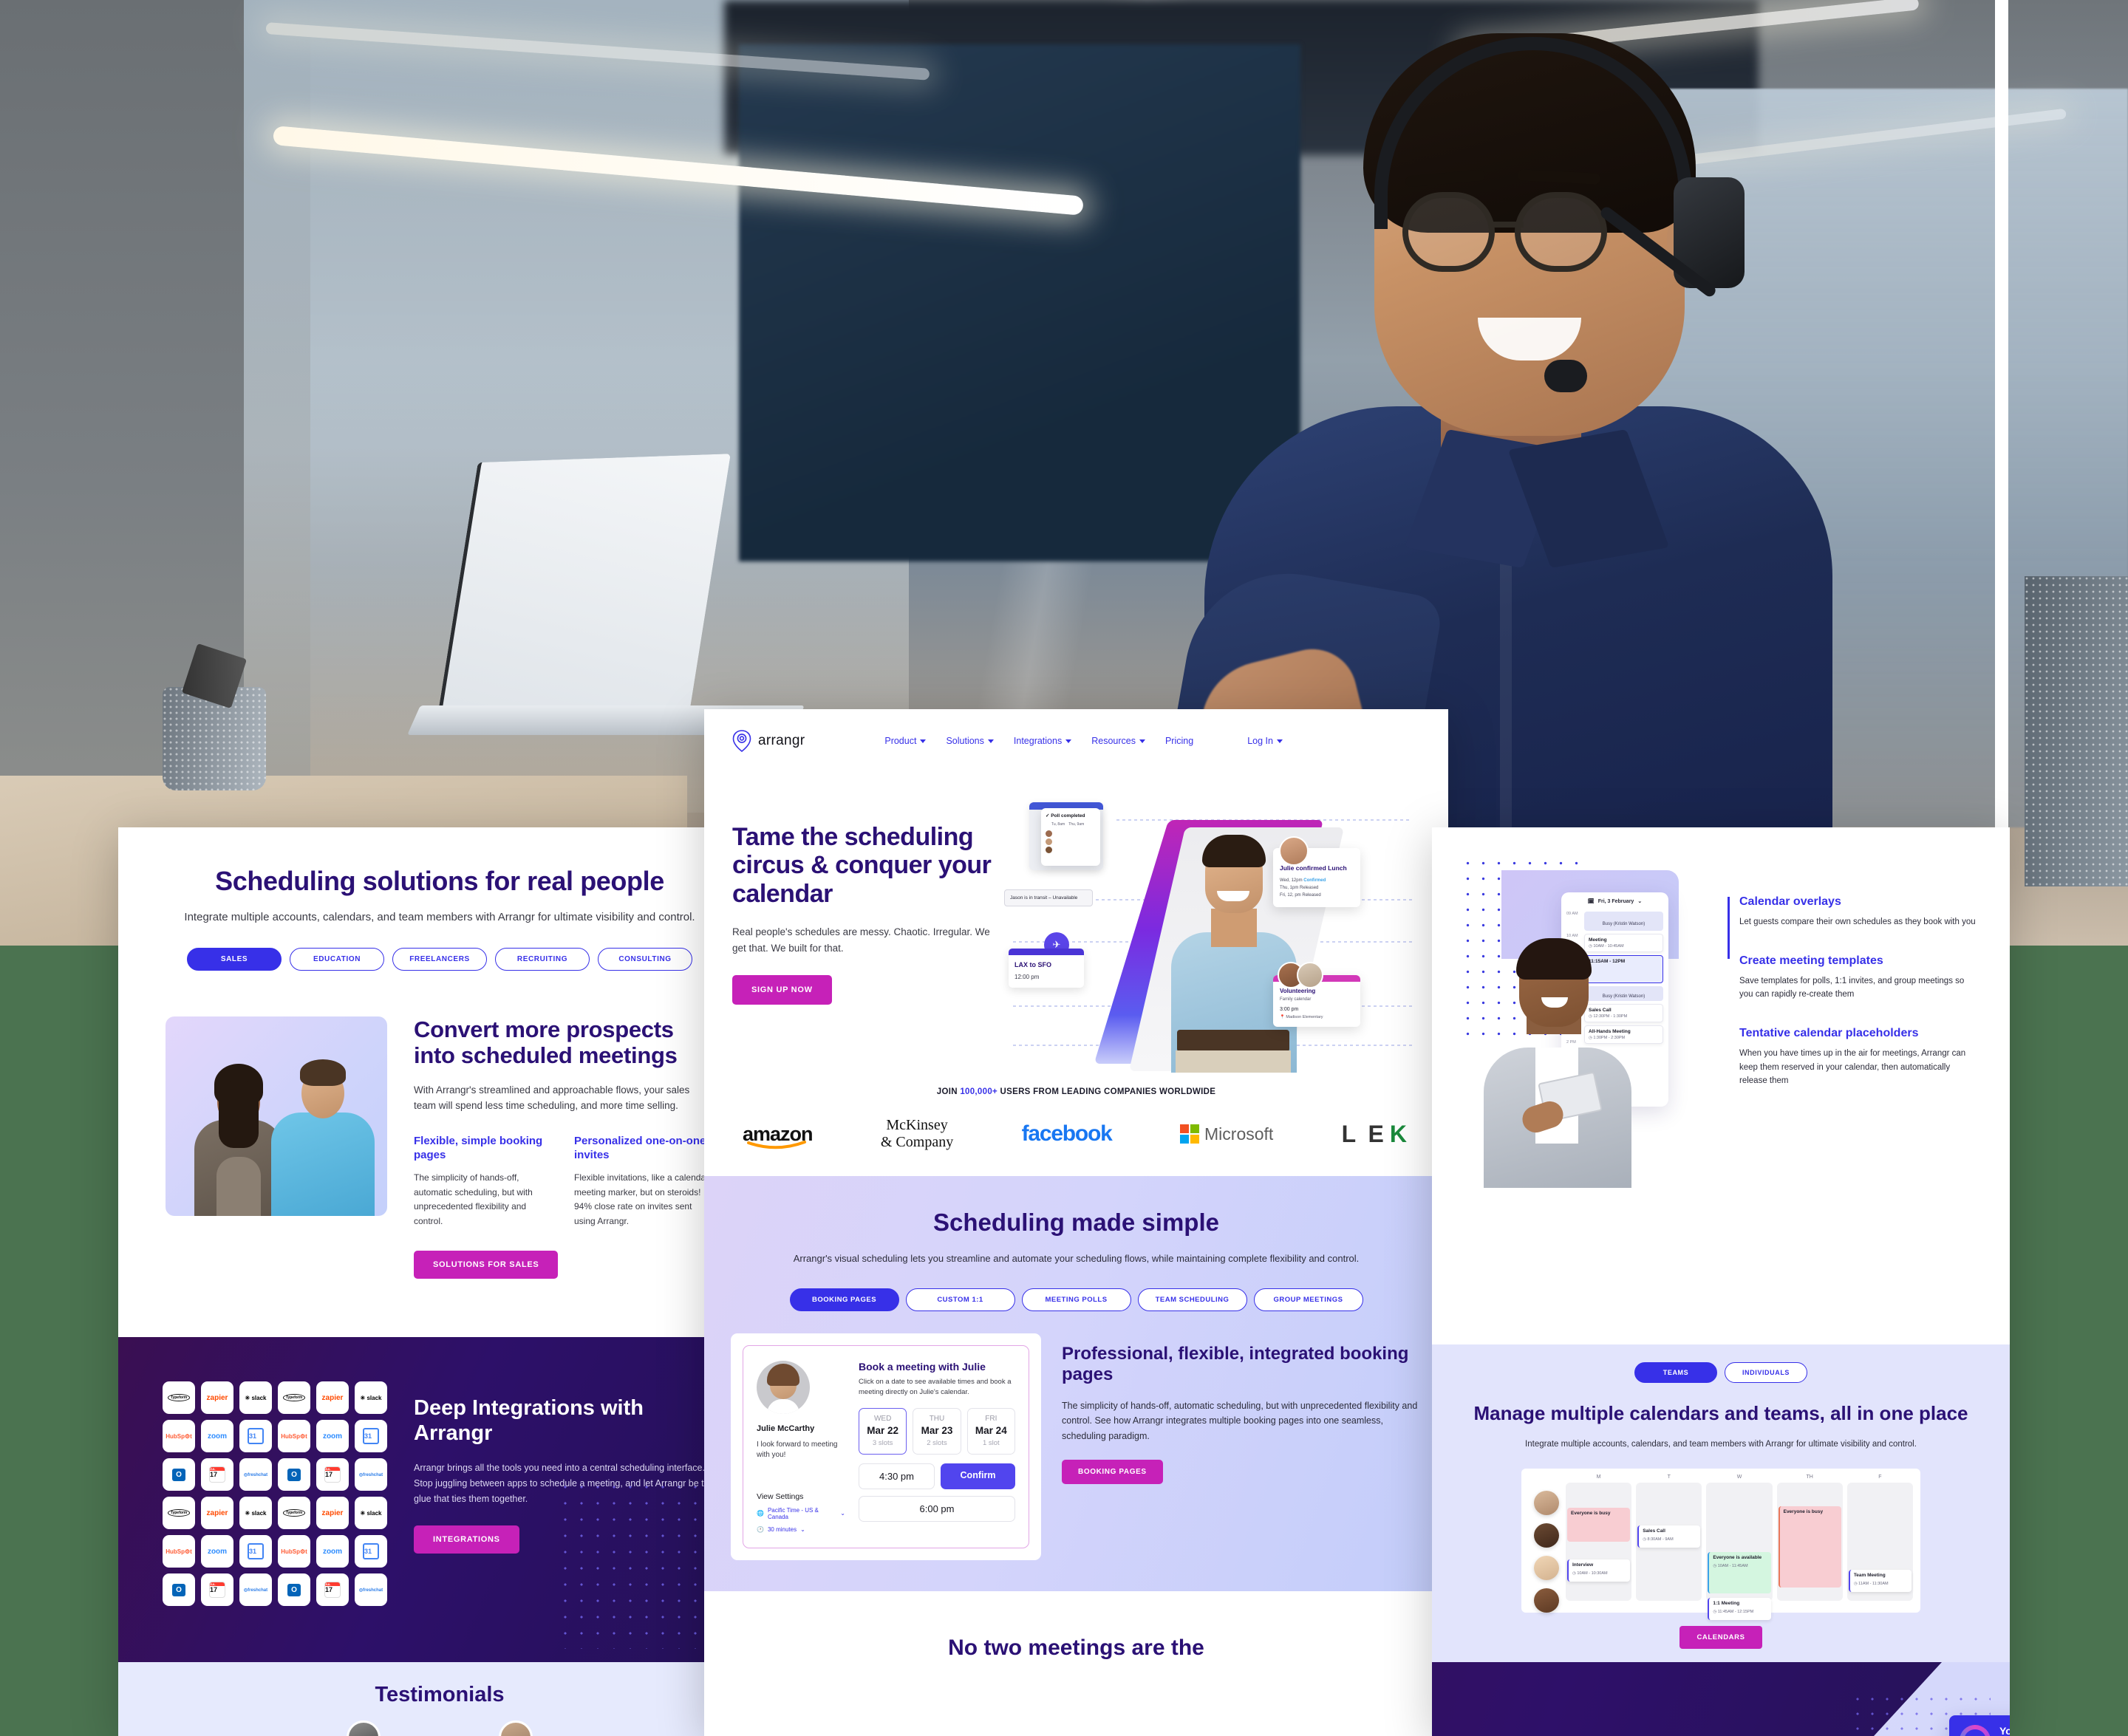 This screenshot has width=2128, height=1736. Describe the element at coordinates (782, 990) in the screenshot. I see `signup-button: SIGN UP NOW` at that location.